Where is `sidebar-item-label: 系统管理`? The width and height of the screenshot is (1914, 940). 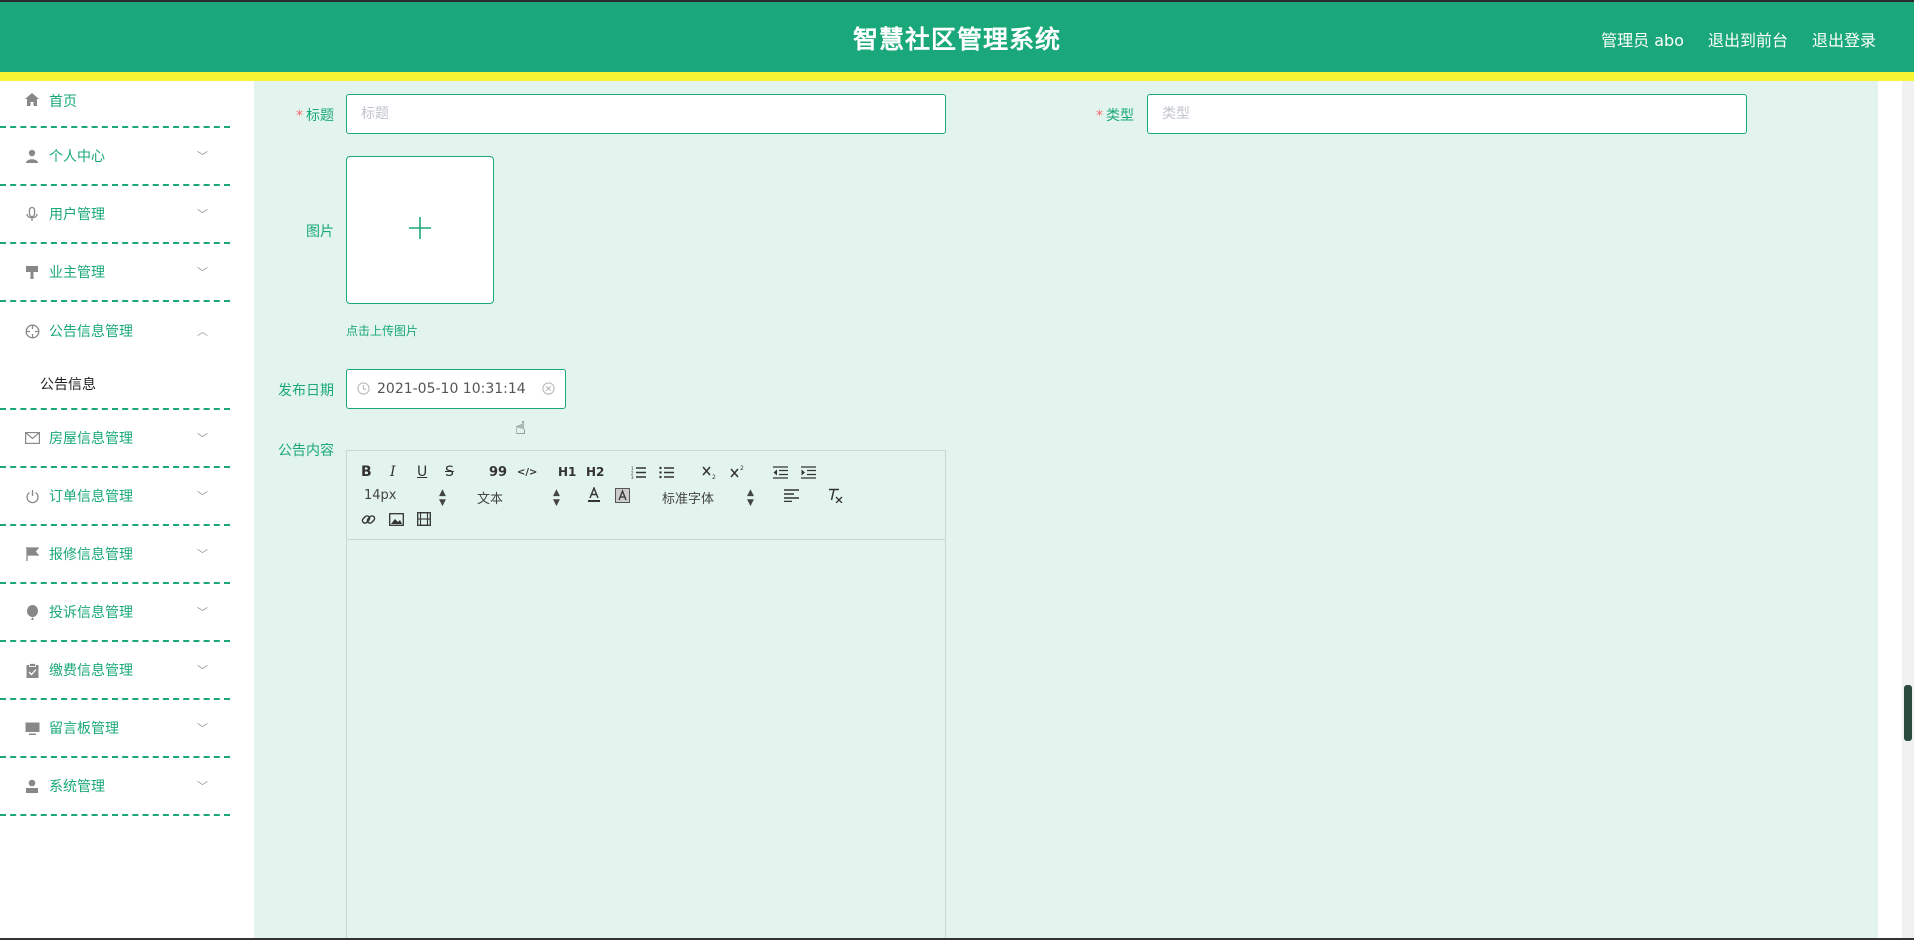
sidebar-item-label: 系统管理 is located at coordinates (77, 787).